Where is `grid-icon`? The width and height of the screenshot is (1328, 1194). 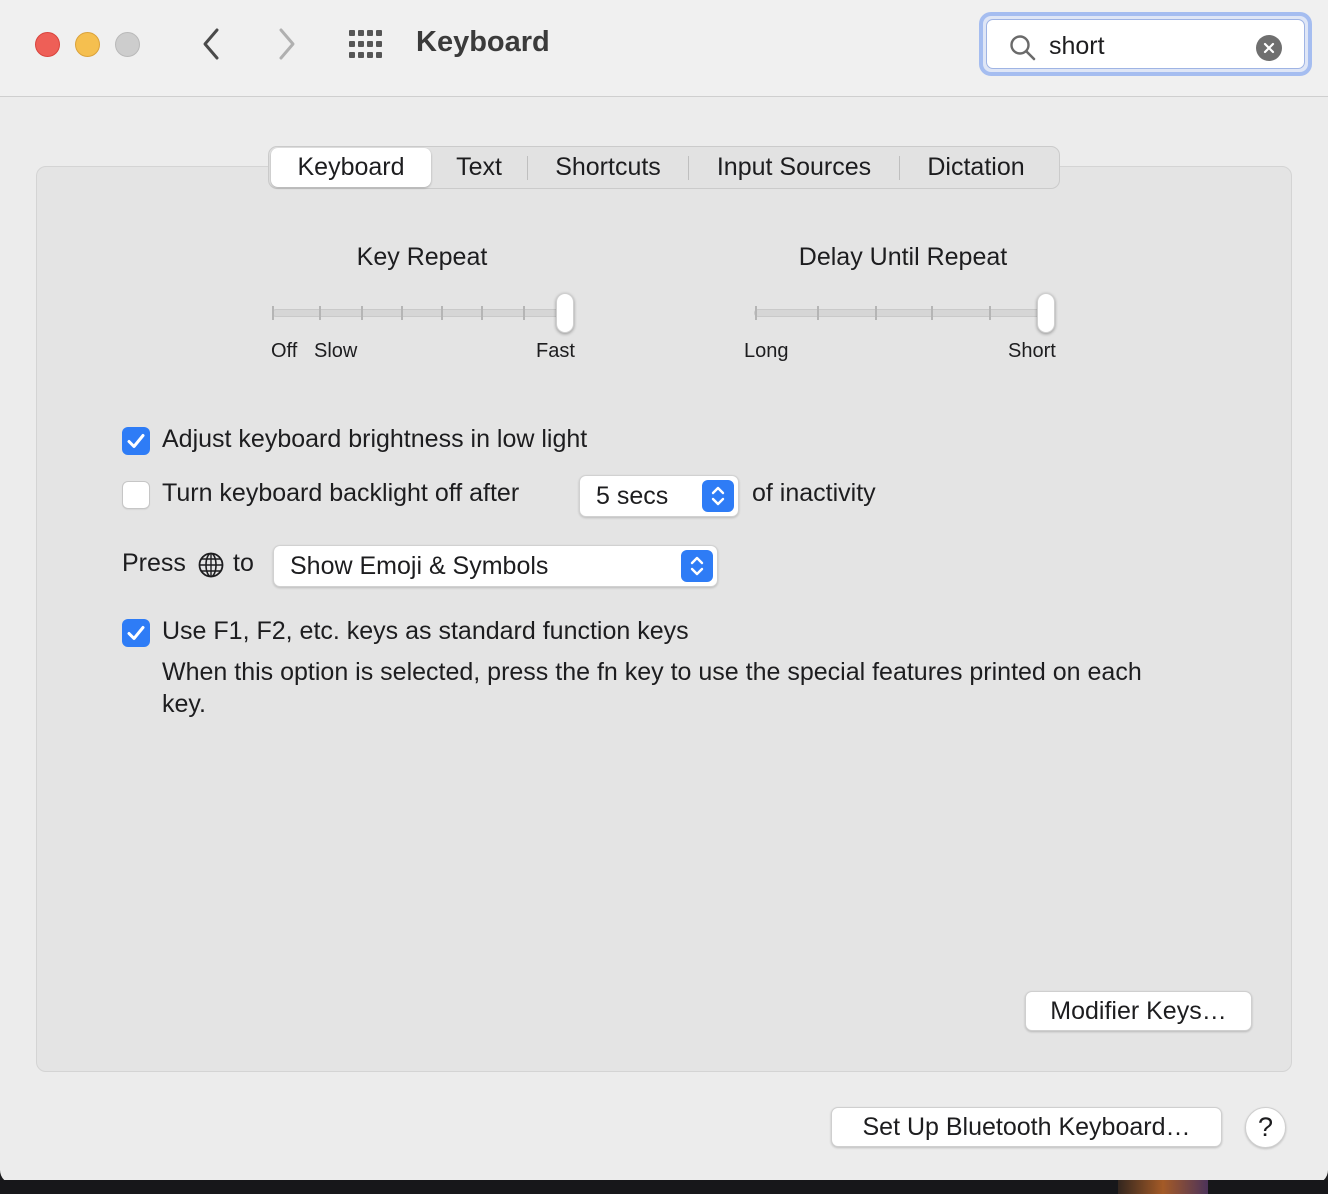
grid-icon is located at coordinates (367, 44).